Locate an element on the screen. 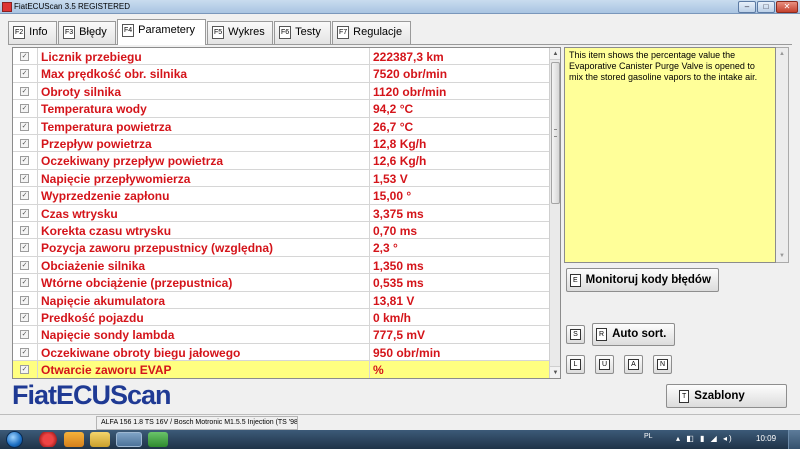 The height and width of the screenshot is (449, 800). a-button: A is located at coordinates (633, 364).